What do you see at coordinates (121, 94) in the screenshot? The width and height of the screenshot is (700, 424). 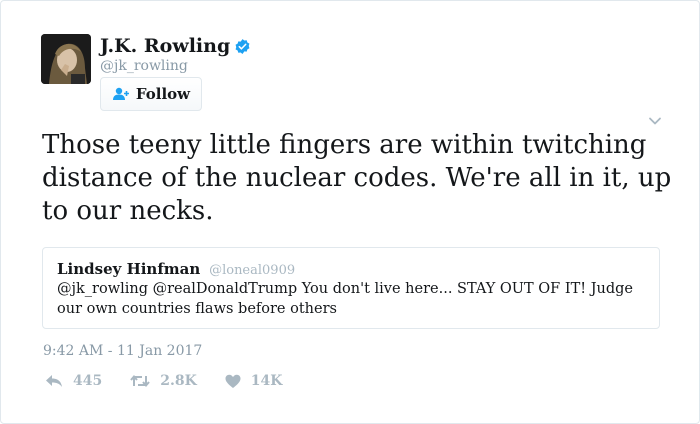 I see `add-user-icon` at bounding box center [121, 94].